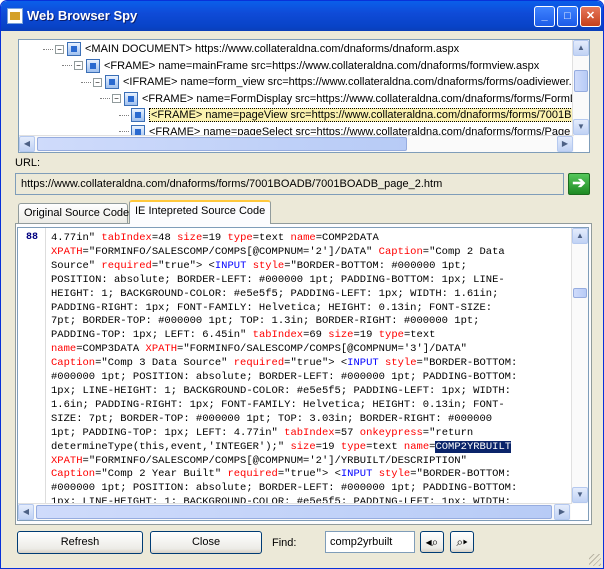  What do you see at coordinates (347, 238) in the screenshot?
I see `code-text: =COMP2DATA` at bounding box center [347, 238].